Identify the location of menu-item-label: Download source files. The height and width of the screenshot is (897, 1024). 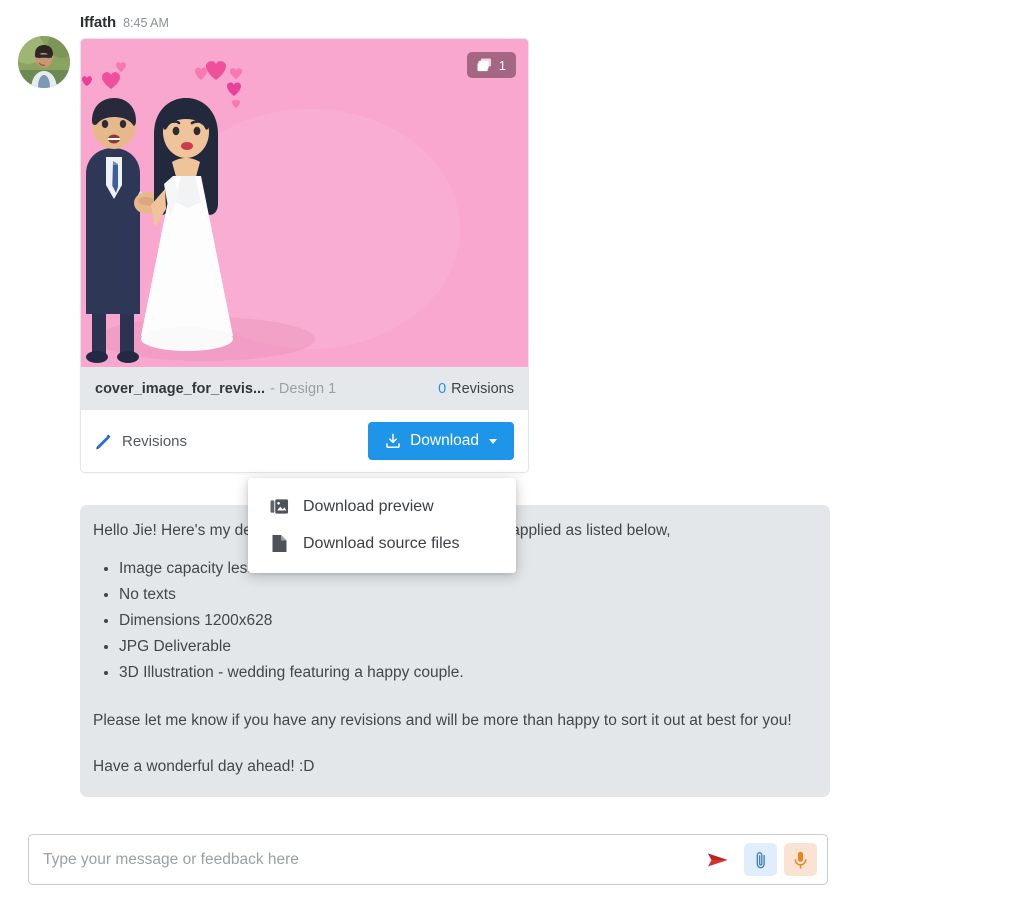
(381, 543).